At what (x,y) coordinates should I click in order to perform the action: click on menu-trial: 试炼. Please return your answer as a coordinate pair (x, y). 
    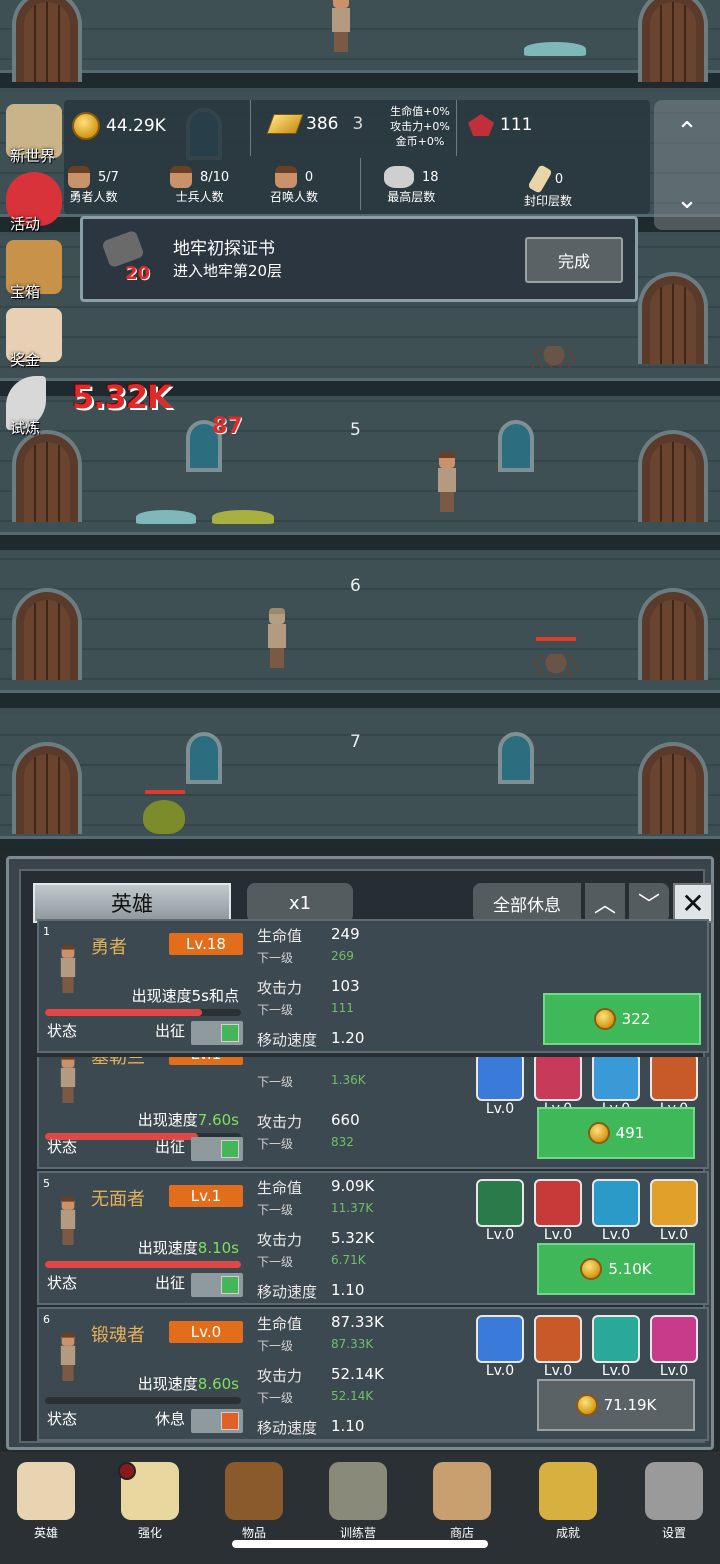
    Looking at the image, I should click on (35, 406).